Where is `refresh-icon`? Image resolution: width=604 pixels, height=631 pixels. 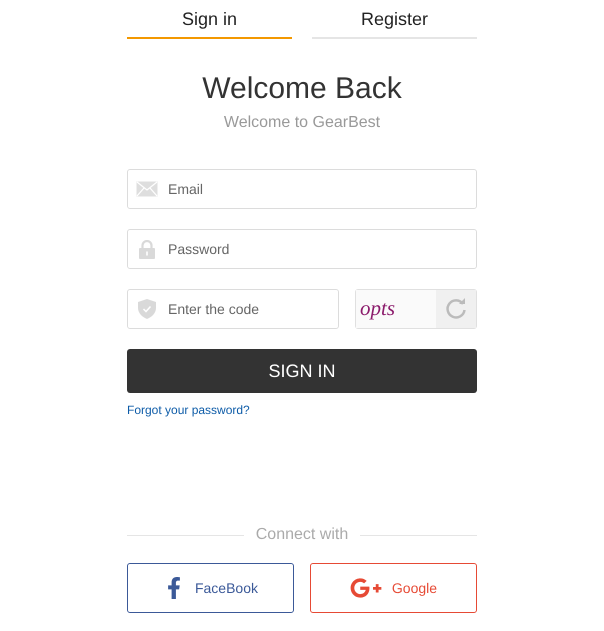
refresh-icon is located at coordinates (456, 309).